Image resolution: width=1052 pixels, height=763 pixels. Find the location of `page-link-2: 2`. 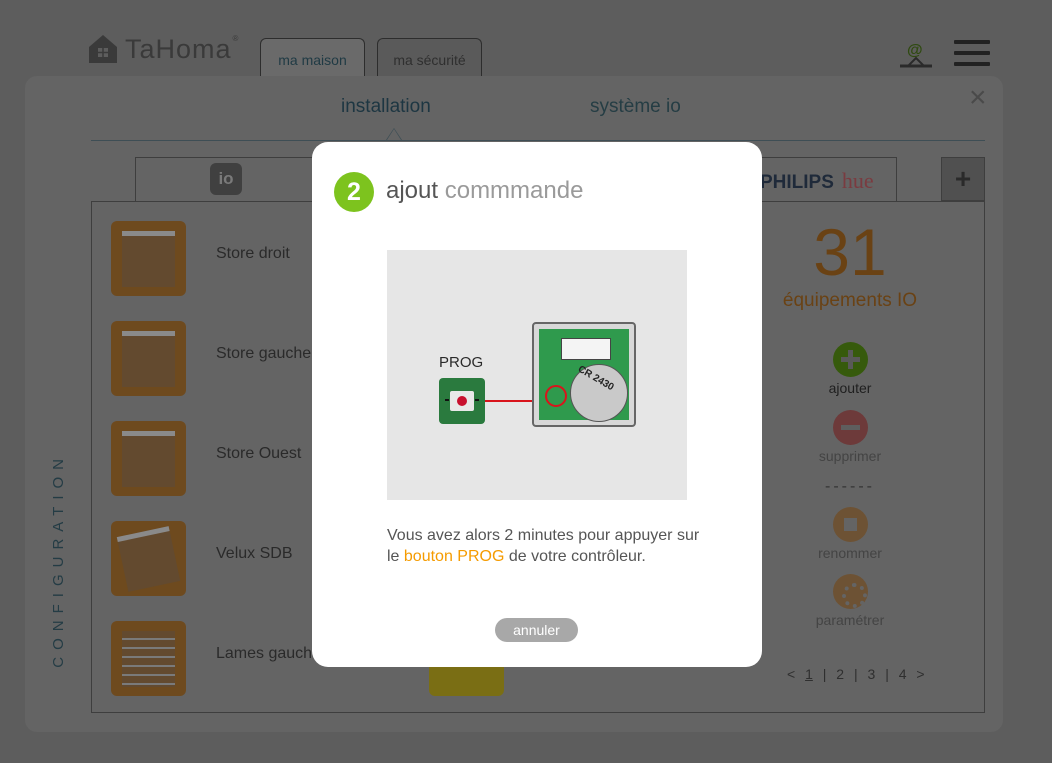

page-link-2: 2 is located at coordinates (840, 674).